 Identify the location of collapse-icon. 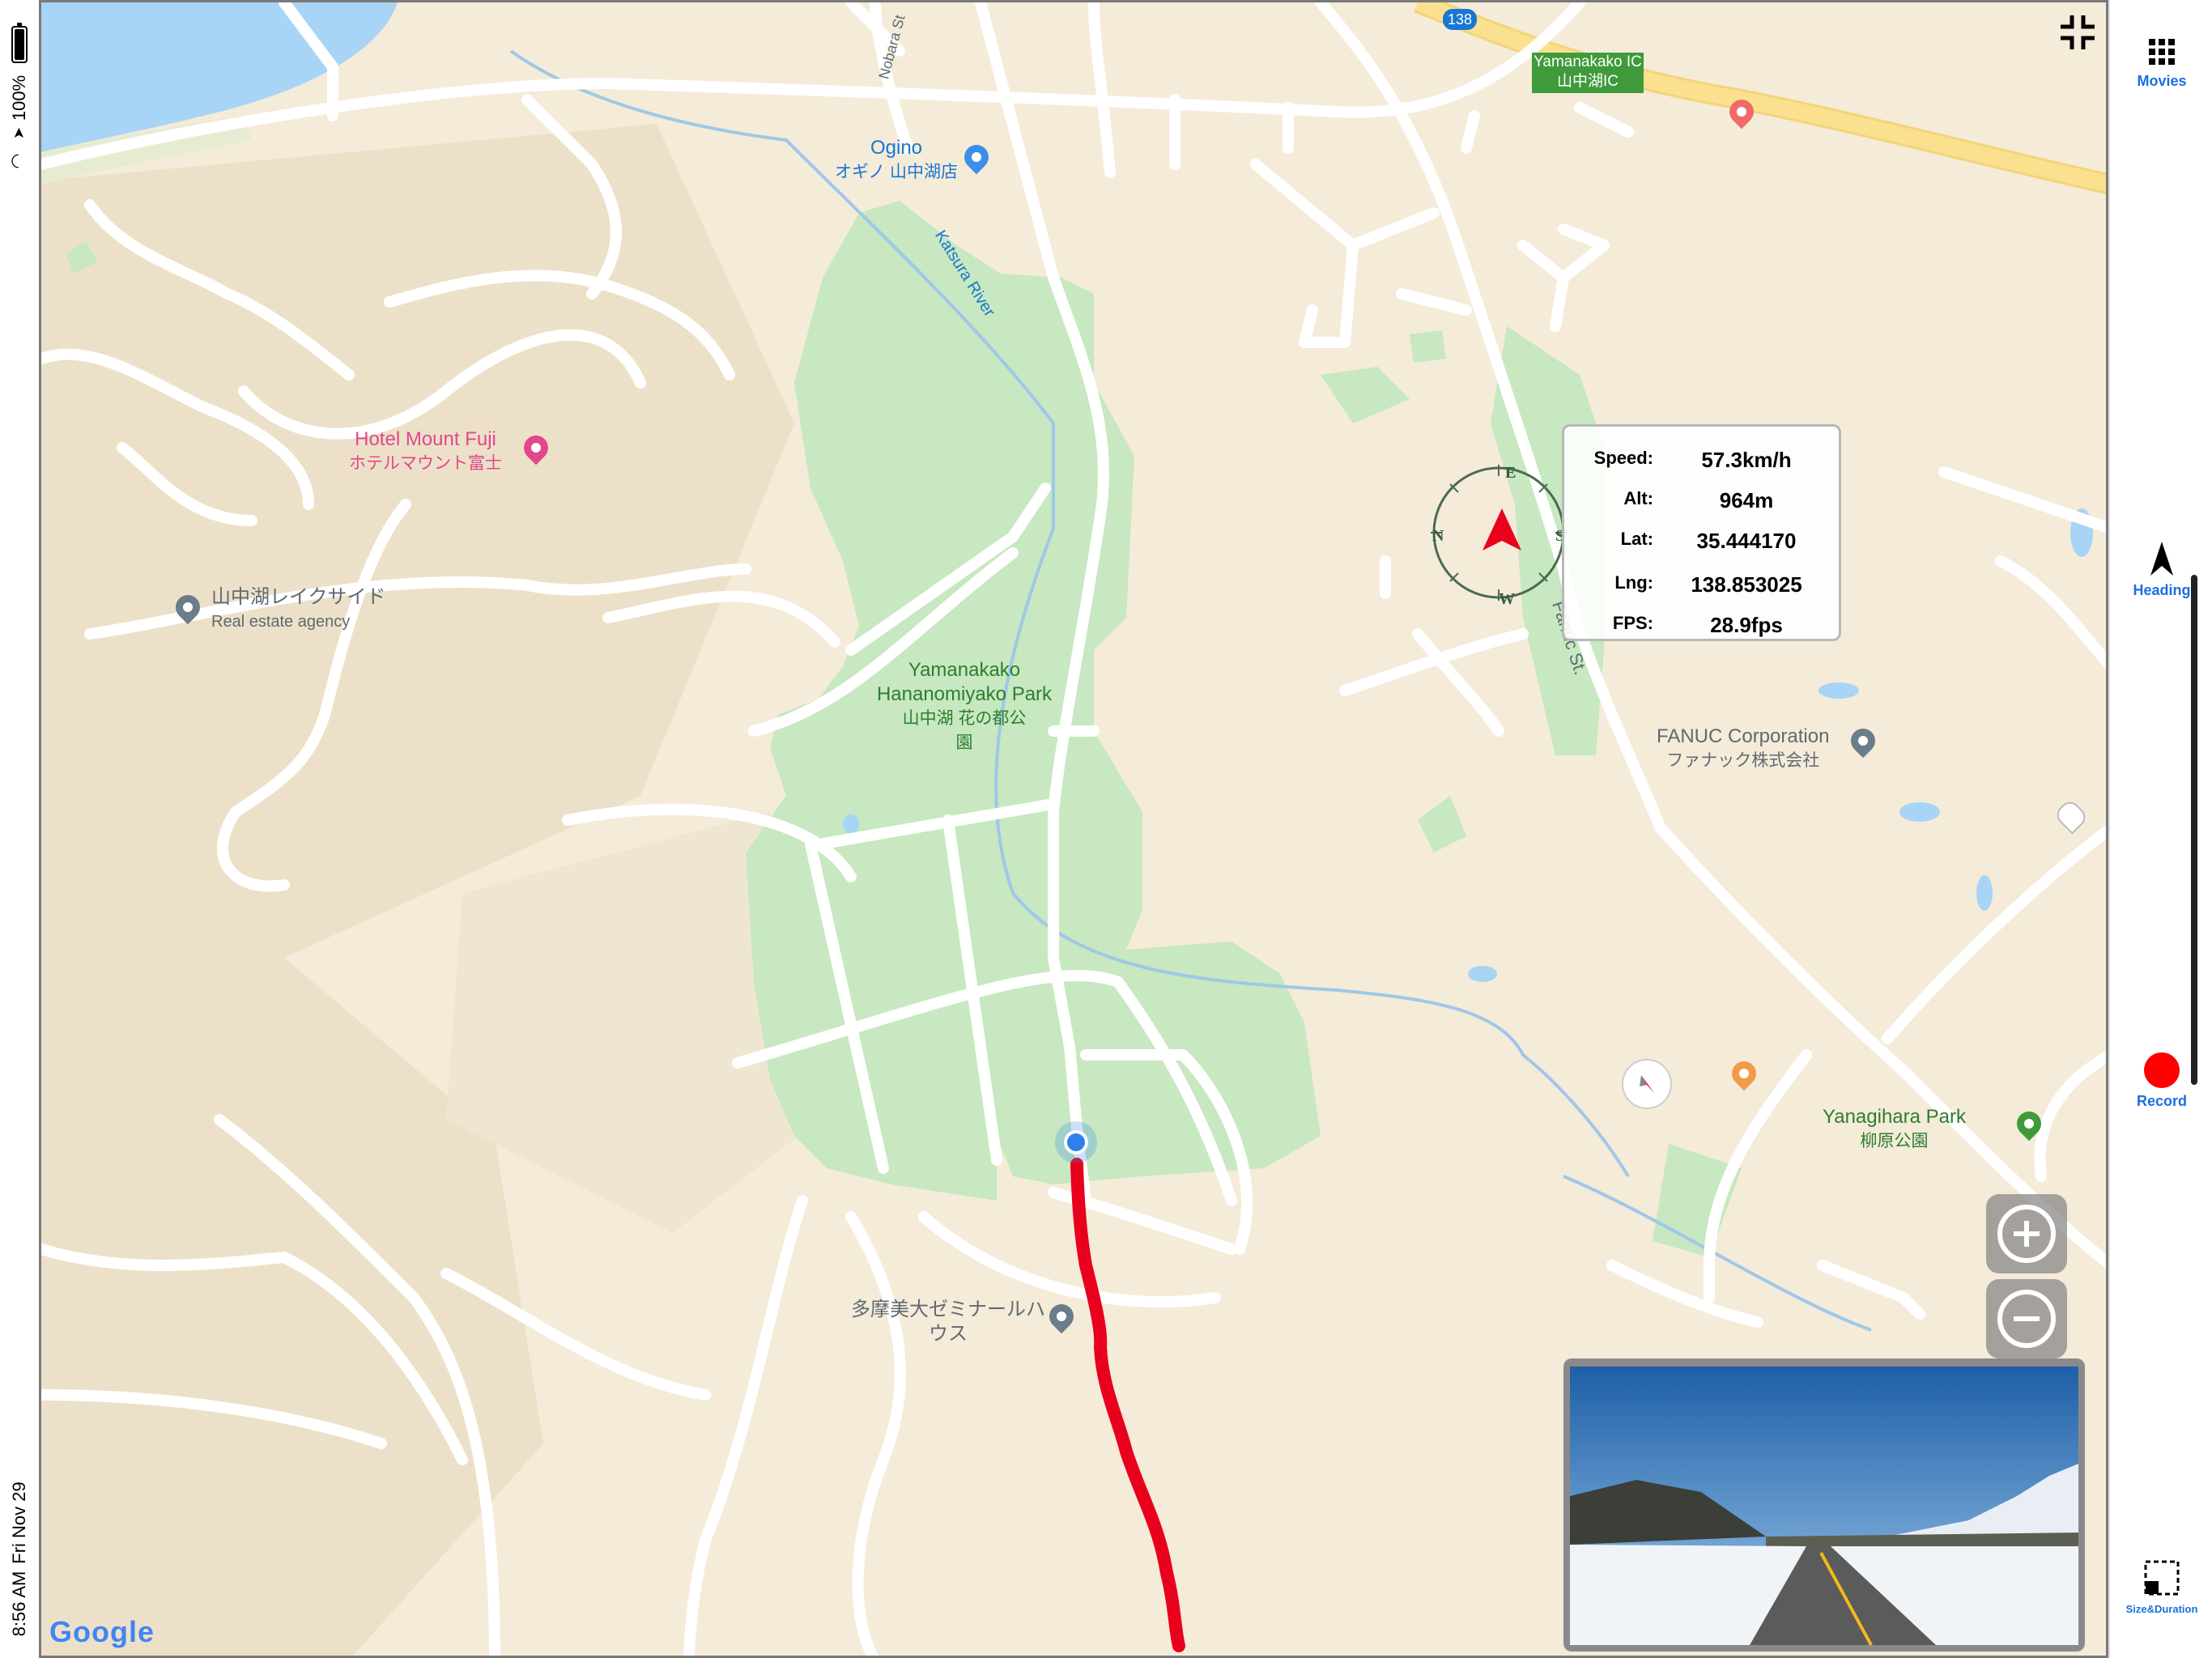
(2078, 32).